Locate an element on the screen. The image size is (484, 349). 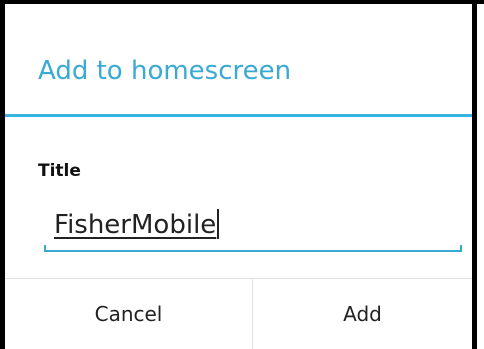
frame-top-border is located at coordinates (242, 2).